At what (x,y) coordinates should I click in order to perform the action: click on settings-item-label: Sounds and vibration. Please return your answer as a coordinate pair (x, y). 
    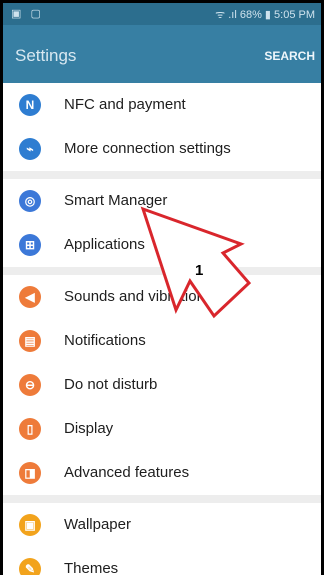
    Looking at the image, I should click on (134, 296).